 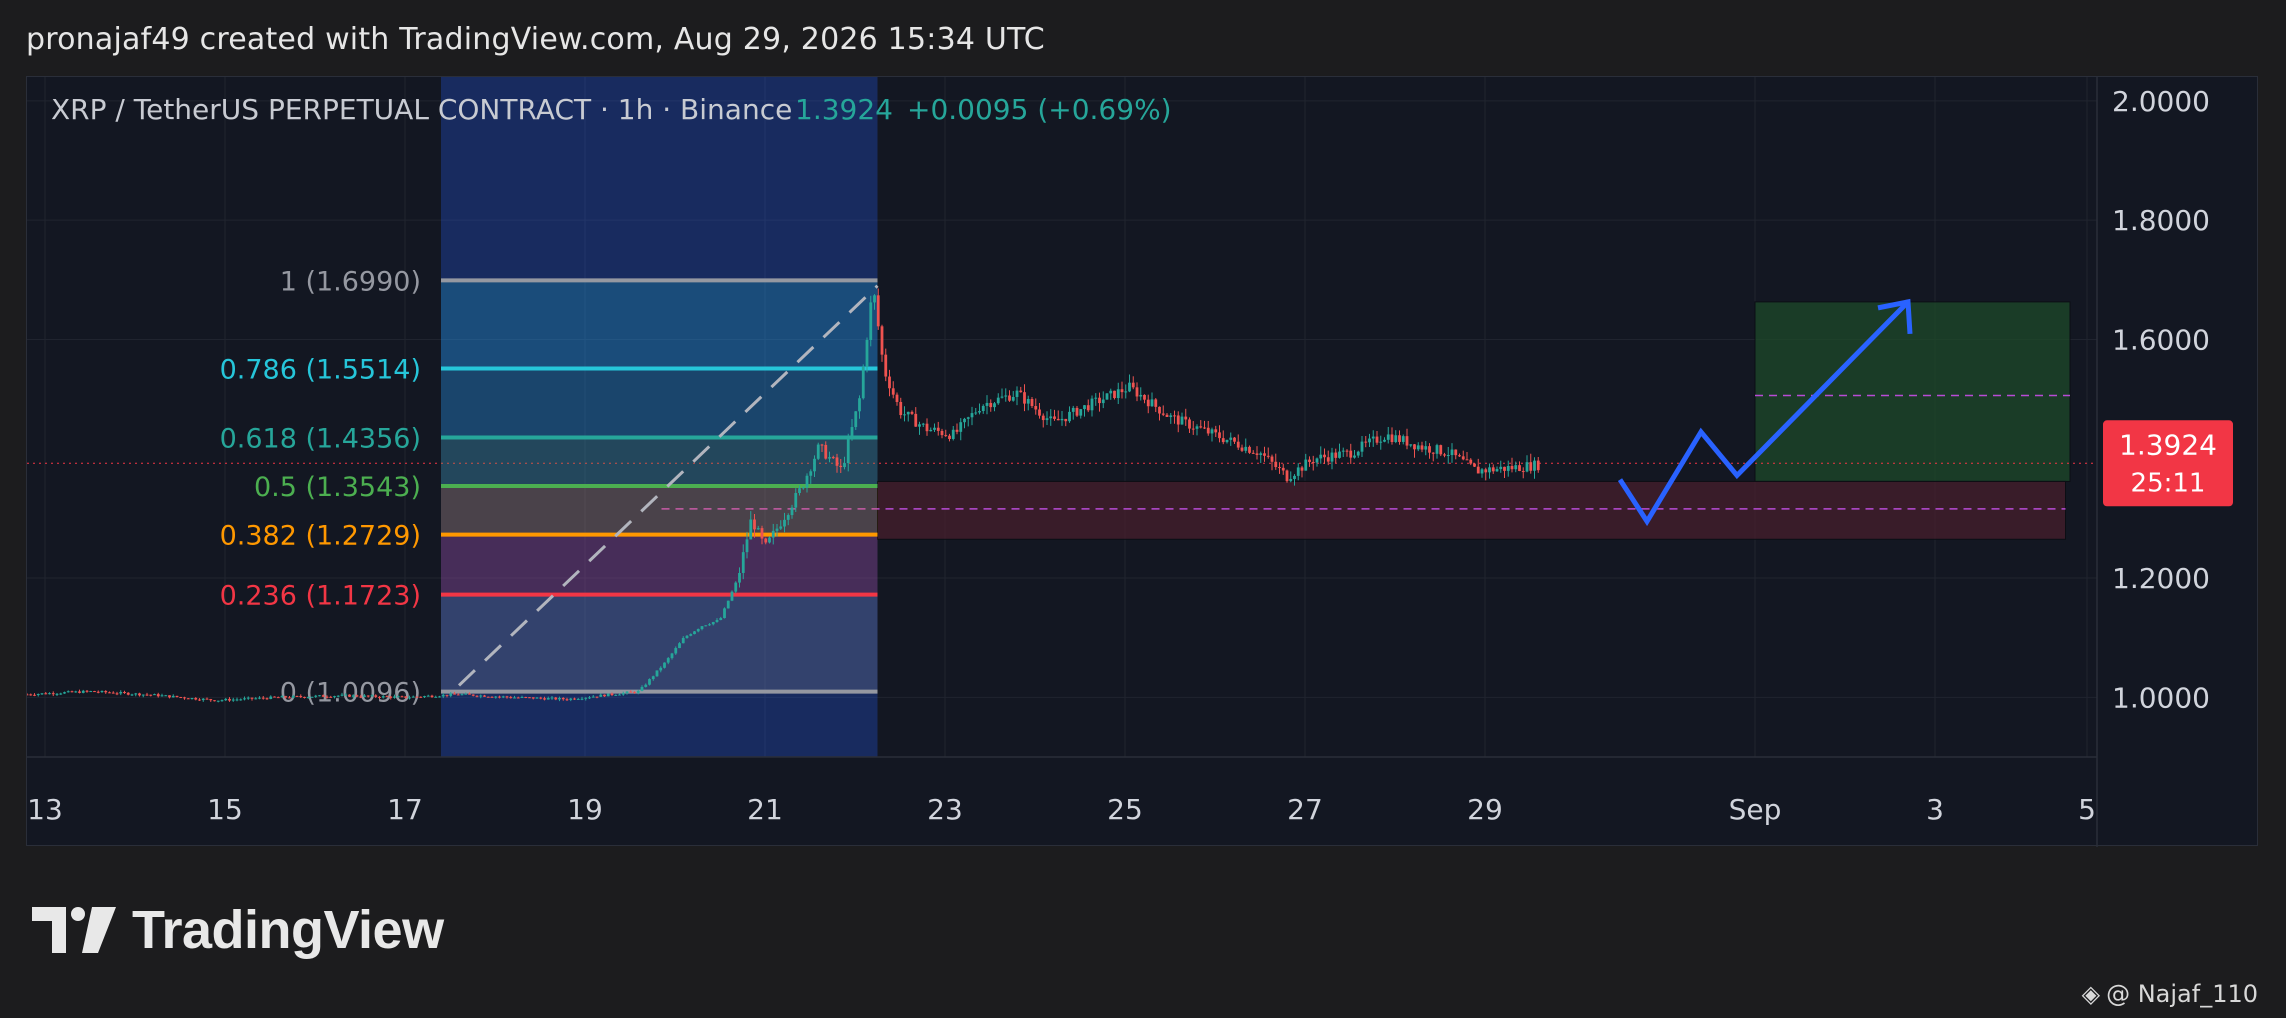 I want to click on fib-zone-fill, so click(x=659, y=462).